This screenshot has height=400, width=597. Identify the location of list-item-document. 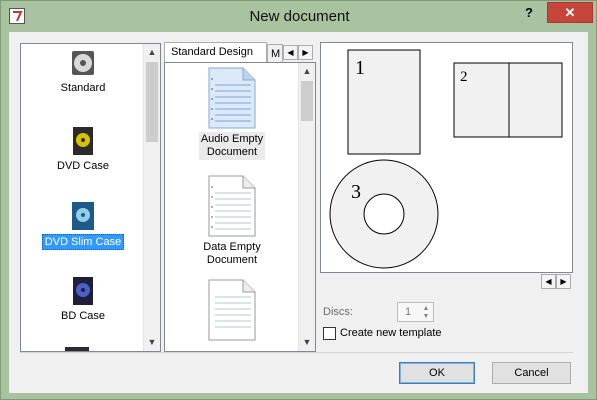
(232, 311).